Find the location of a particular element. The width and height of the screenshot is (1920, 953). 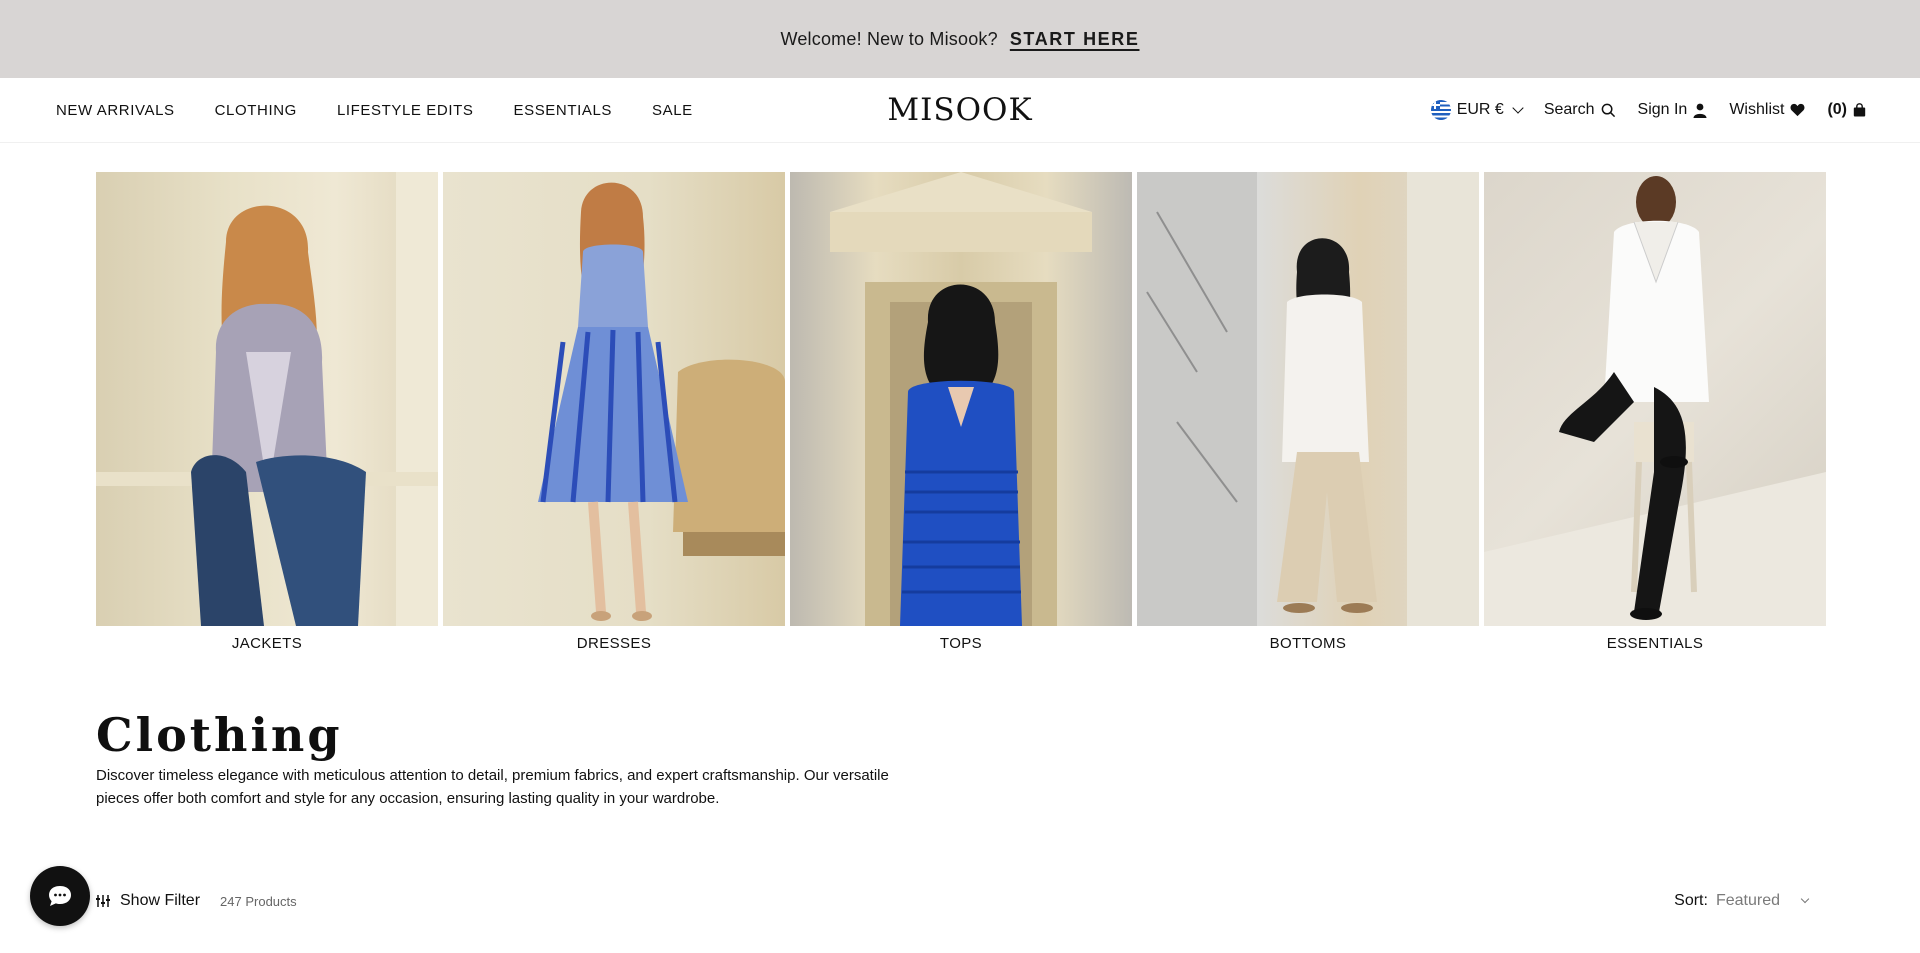

bottoms-image is located at coordinates (1308, 399).